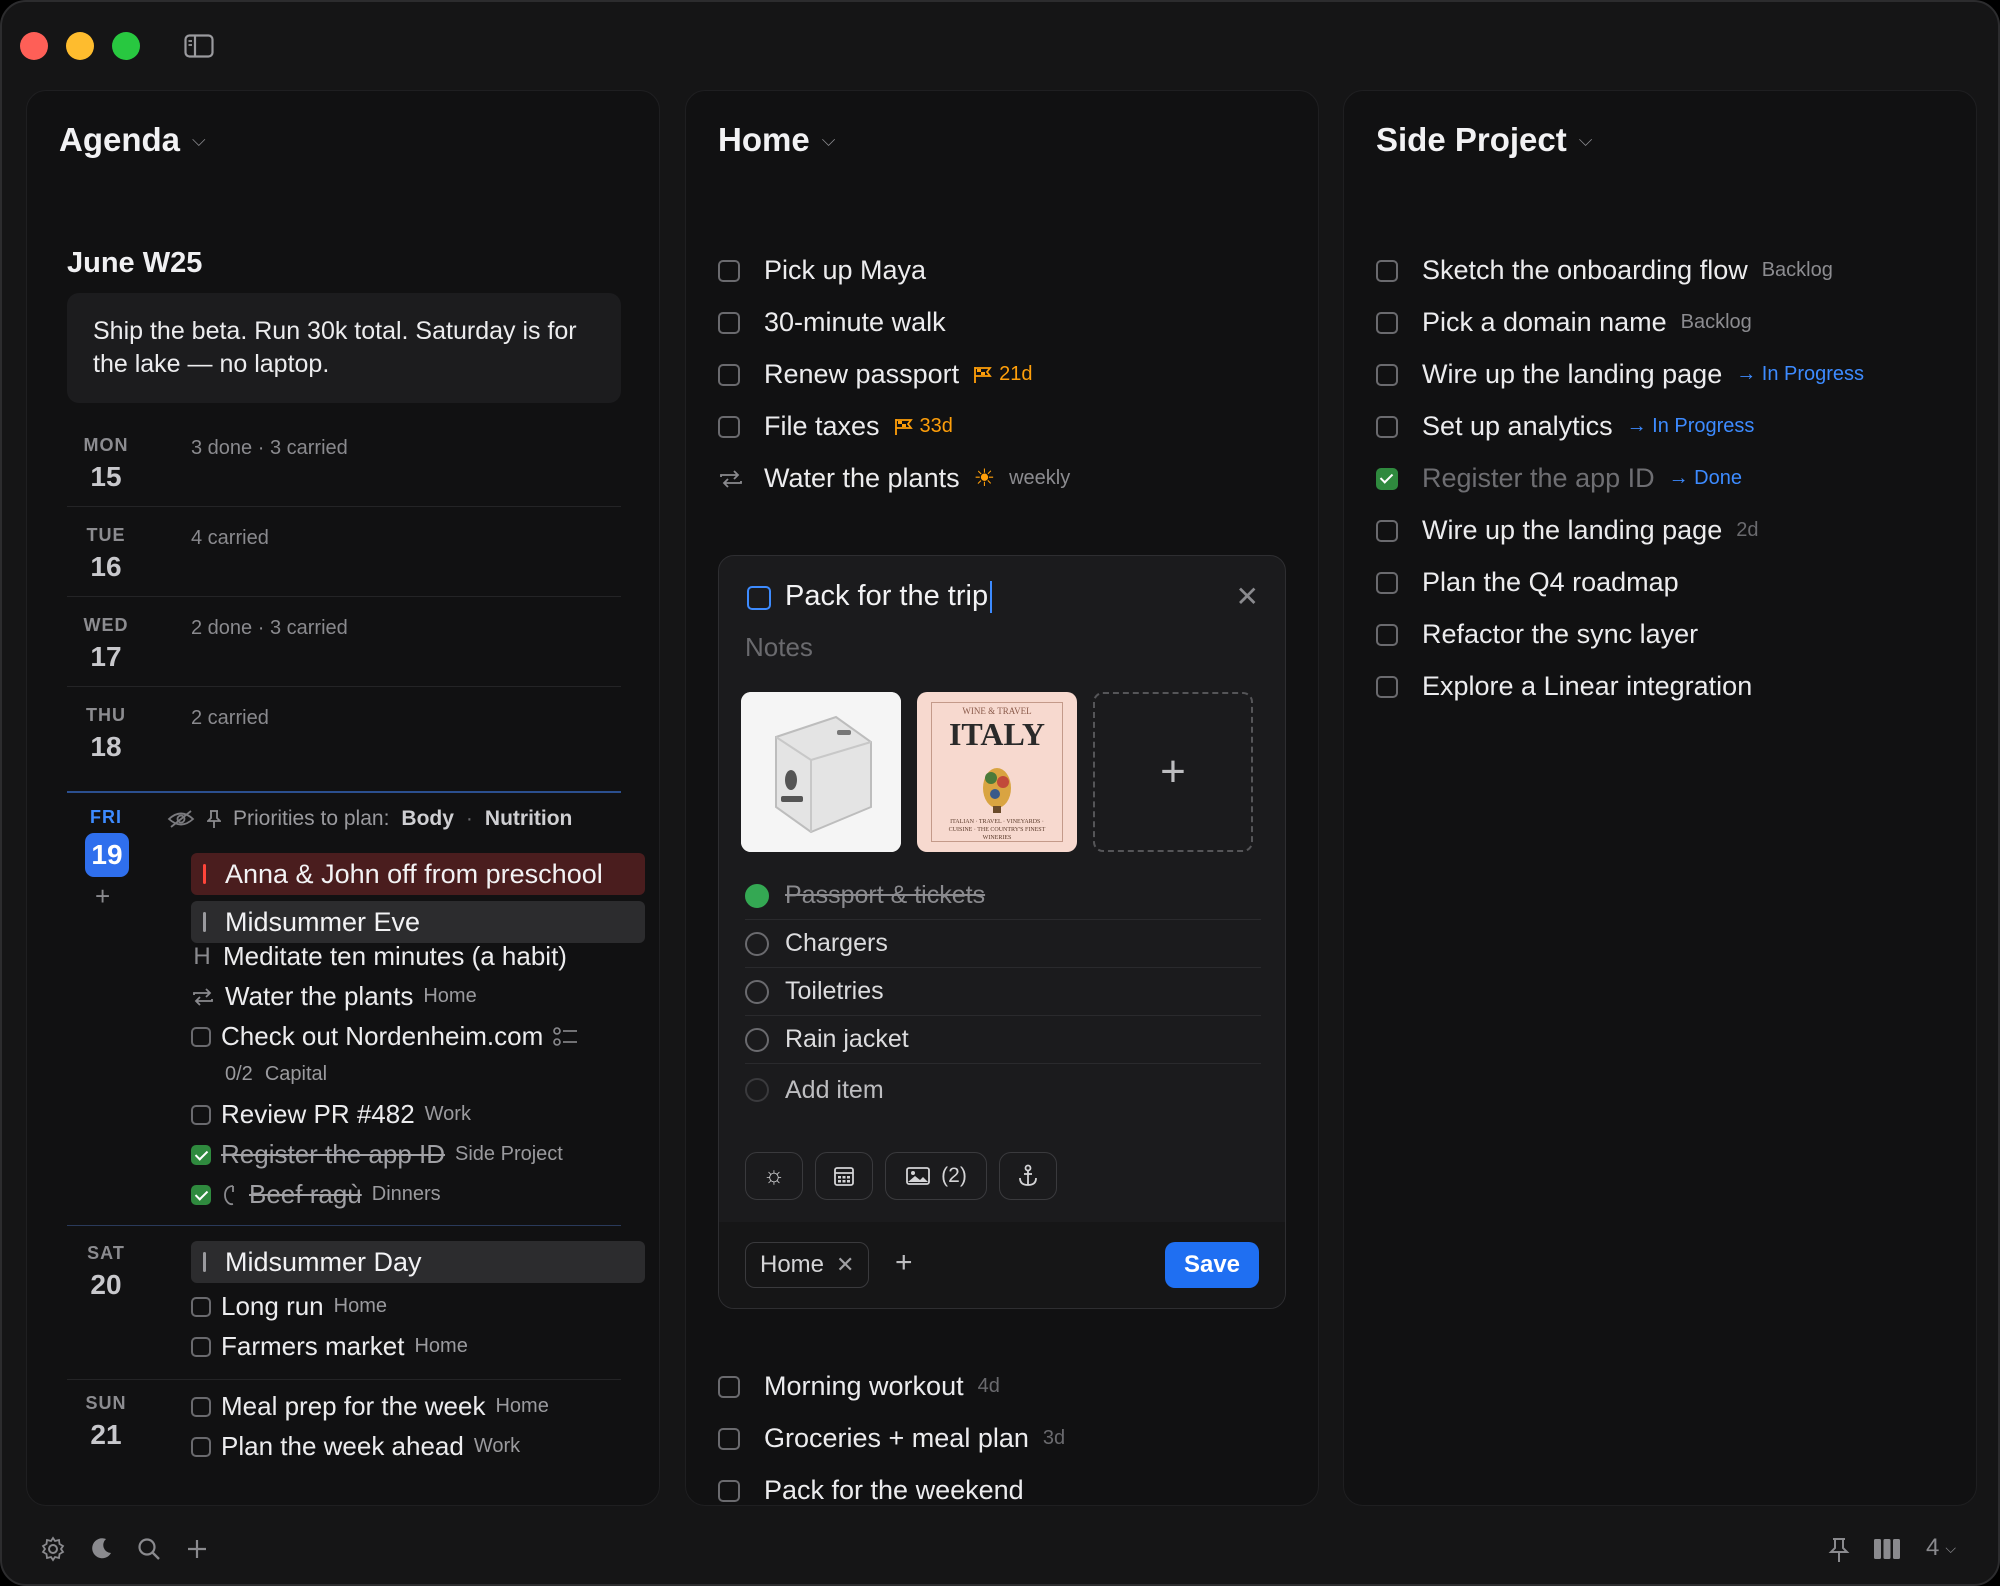 The width and height of the screenshot is (2000, 1586). Describe the element at coordinates (891, 1438) in the screenshot. I see `task-row: Groceries + meal plan 3d` at that location.